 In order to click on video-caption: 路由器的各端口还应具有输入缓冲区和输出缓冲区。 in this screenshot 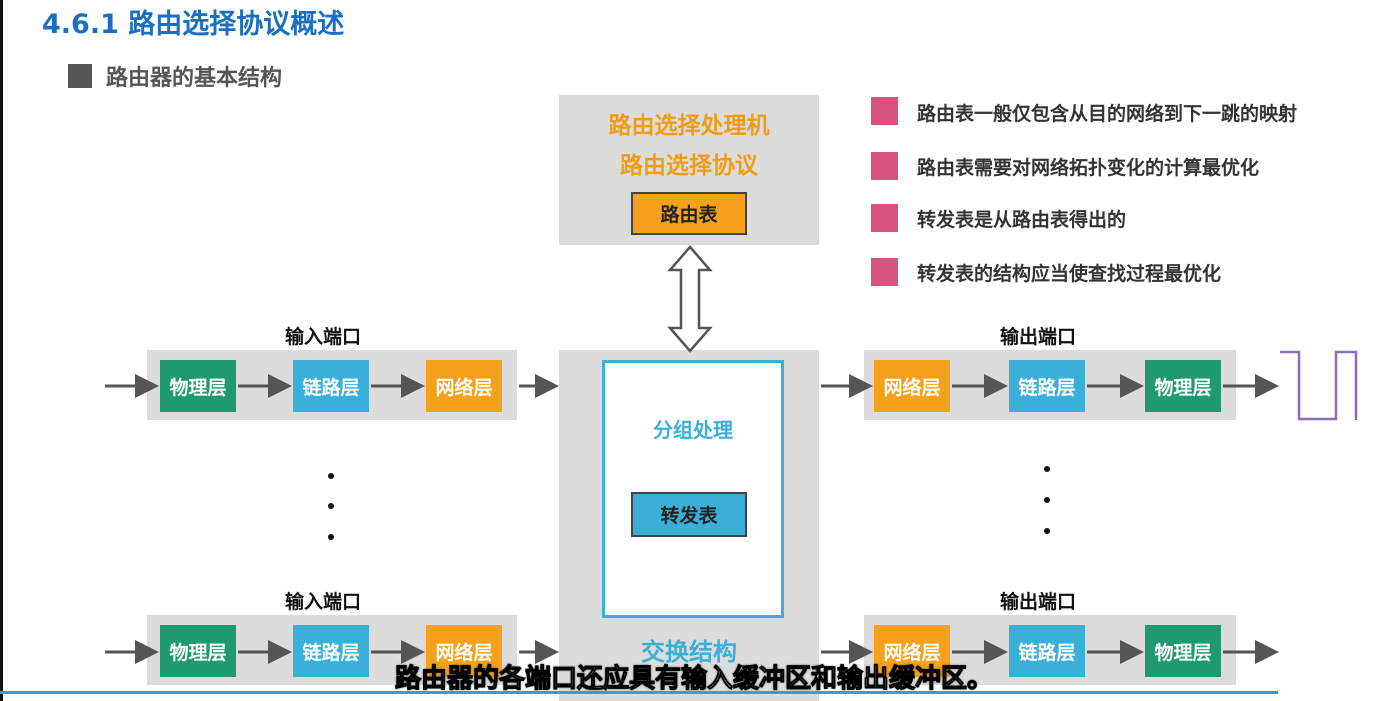, I will do `click(693, 679)`.